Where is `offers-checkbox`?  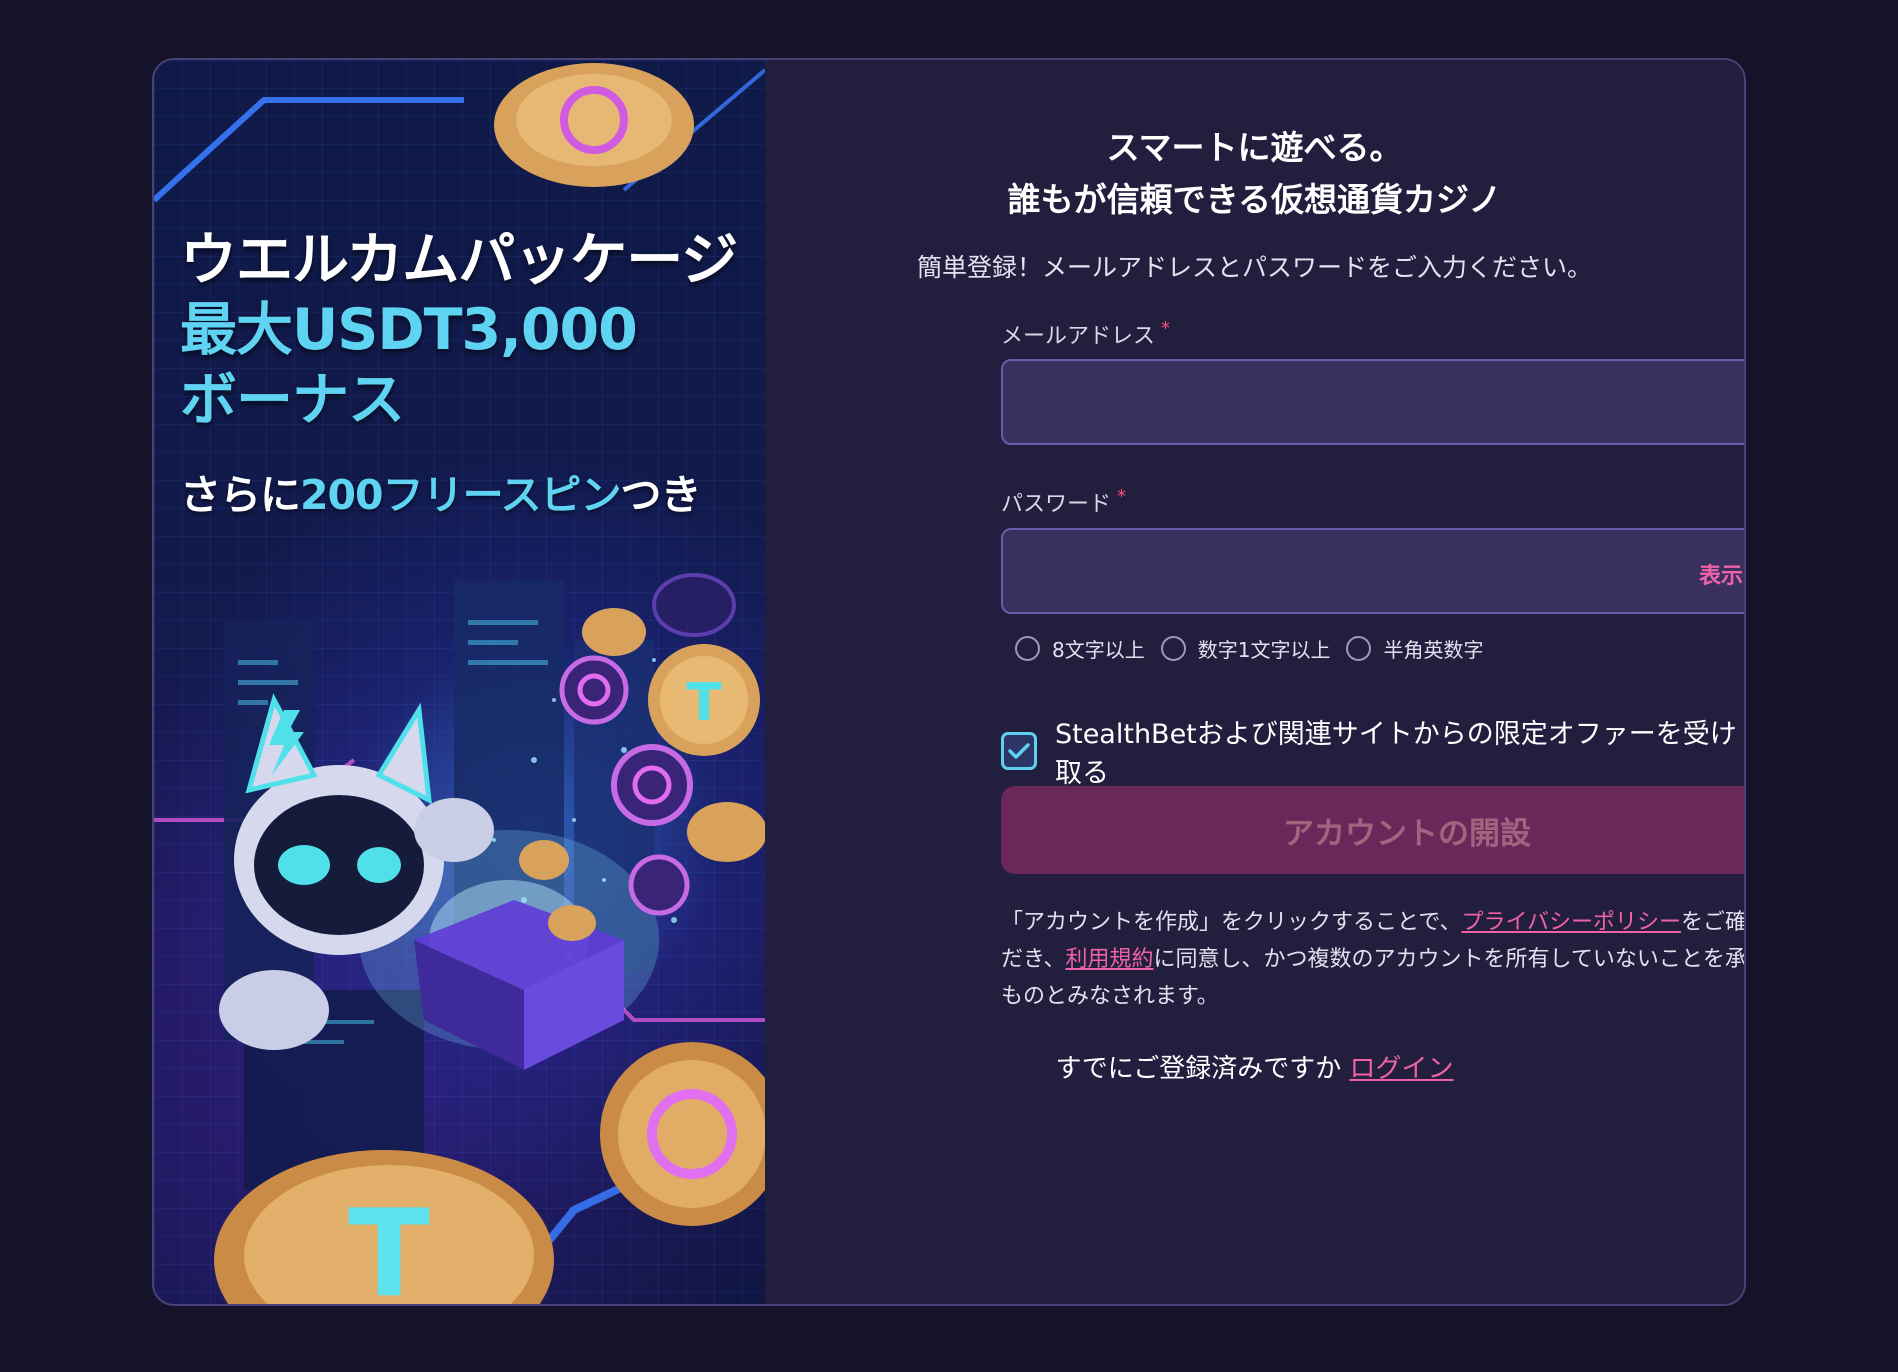 offers-checkbox is located at coordinates (1019, 751).